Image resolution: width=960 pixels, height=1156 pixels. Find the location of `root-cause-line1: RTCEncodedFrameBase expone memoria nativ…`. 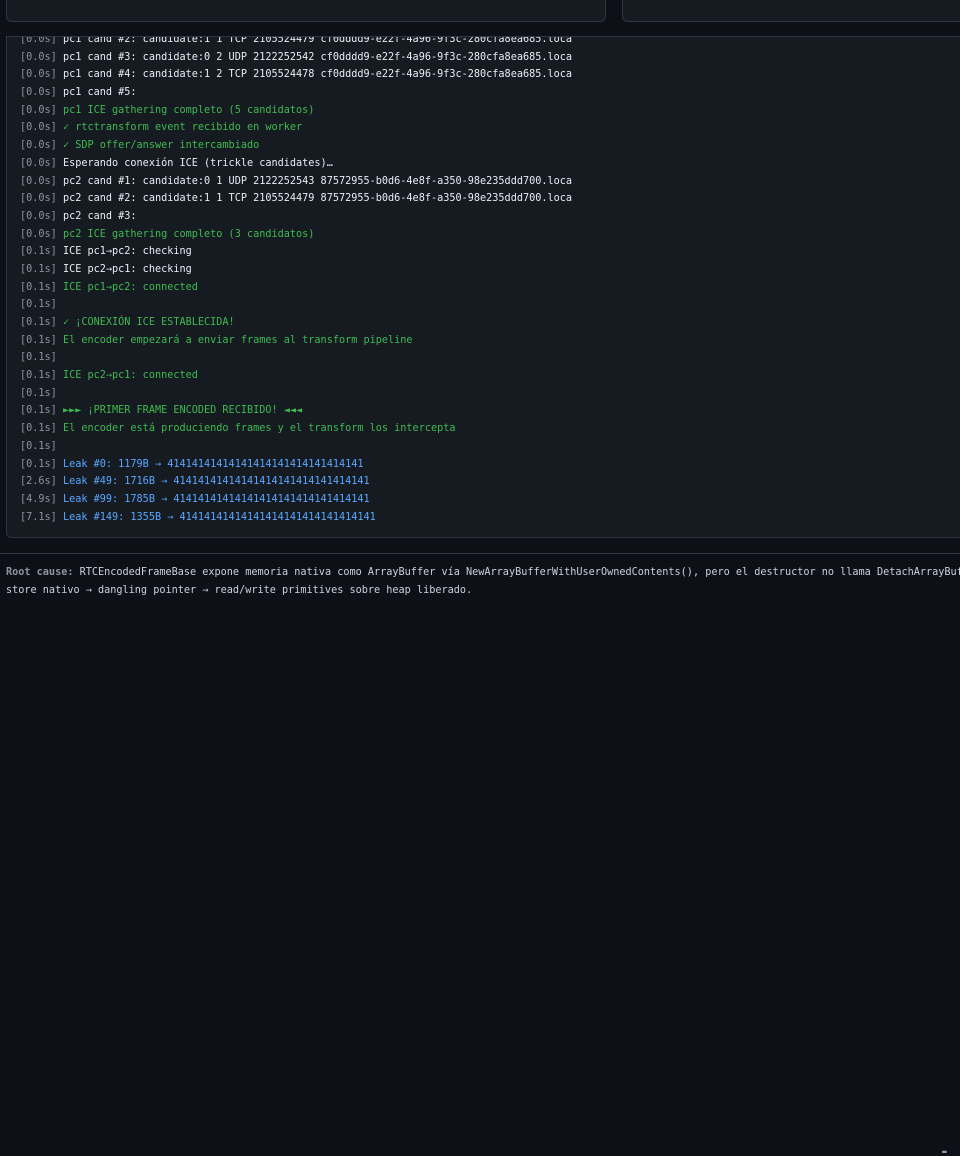

root-cause-line1: RTCEncodedFrameBase expone memoria nativ… is located at coordinates (516, 572).